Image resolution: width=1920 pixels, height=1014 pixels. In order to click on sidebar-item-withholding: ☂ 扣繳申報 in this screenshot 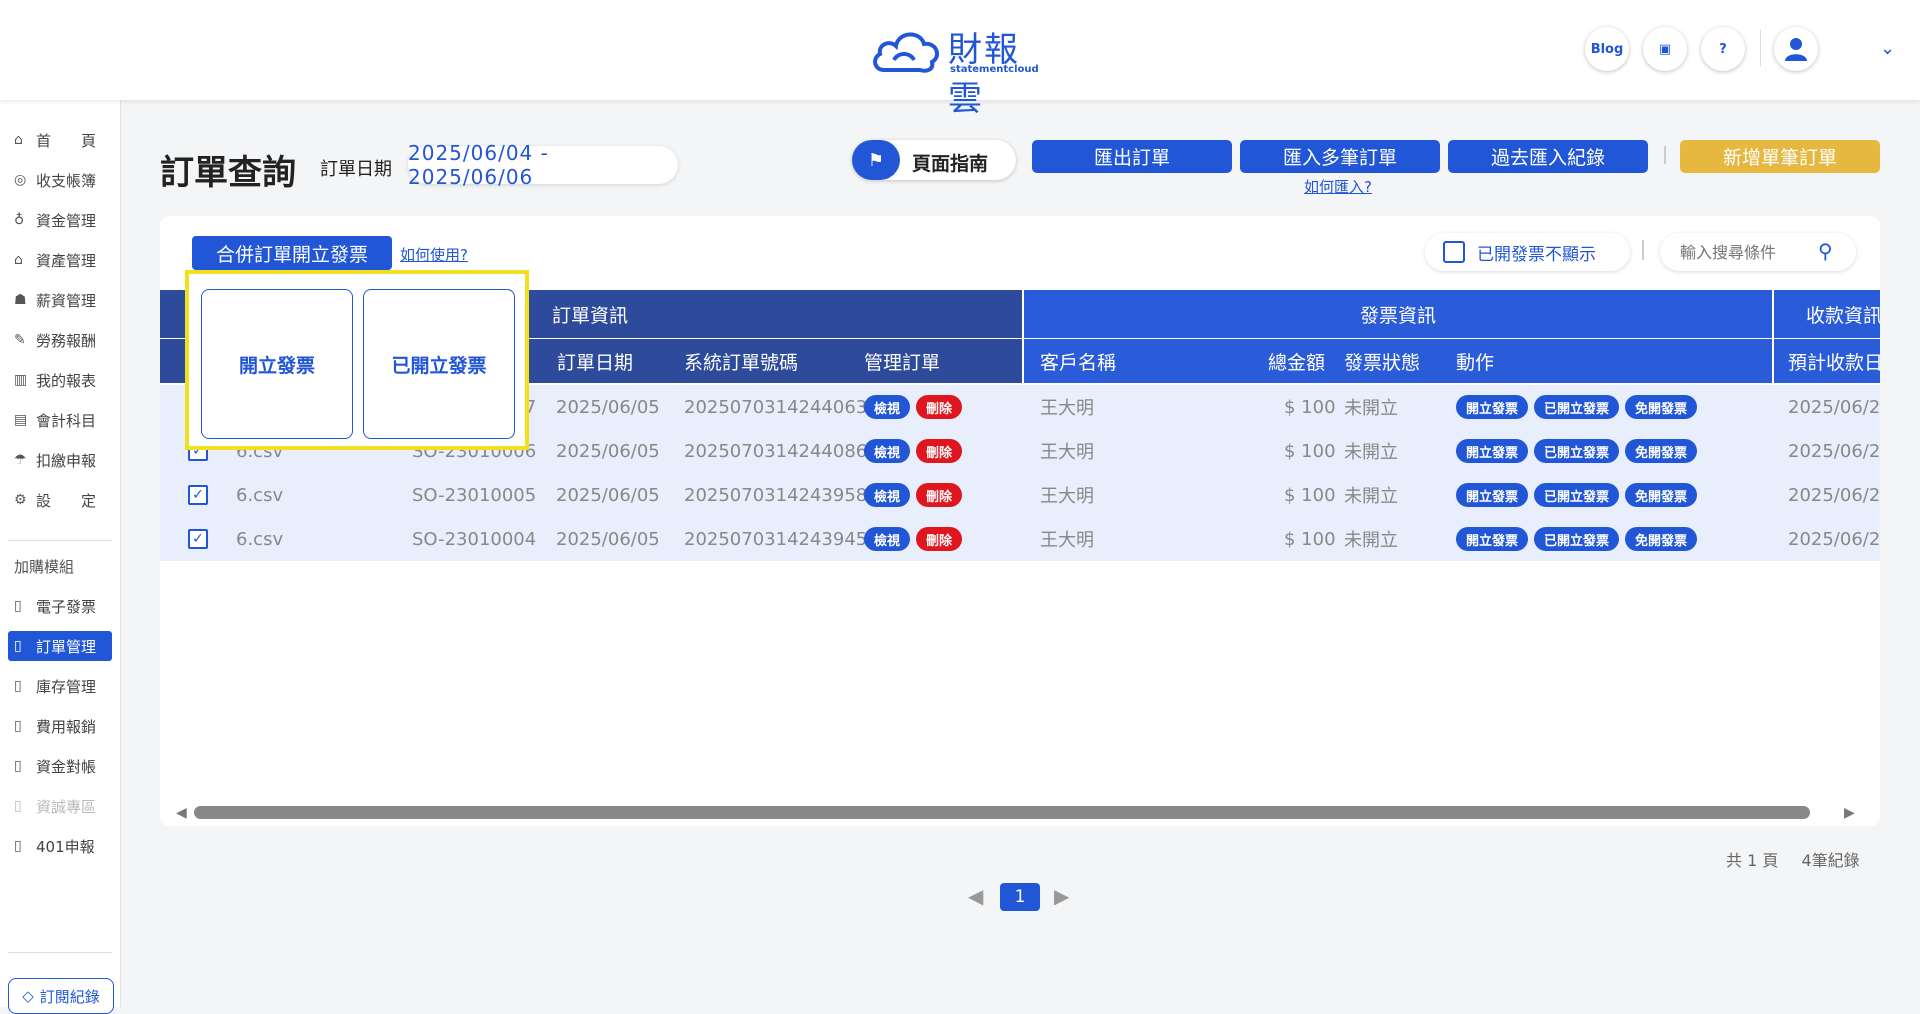, I will do `click(60, 460)`.